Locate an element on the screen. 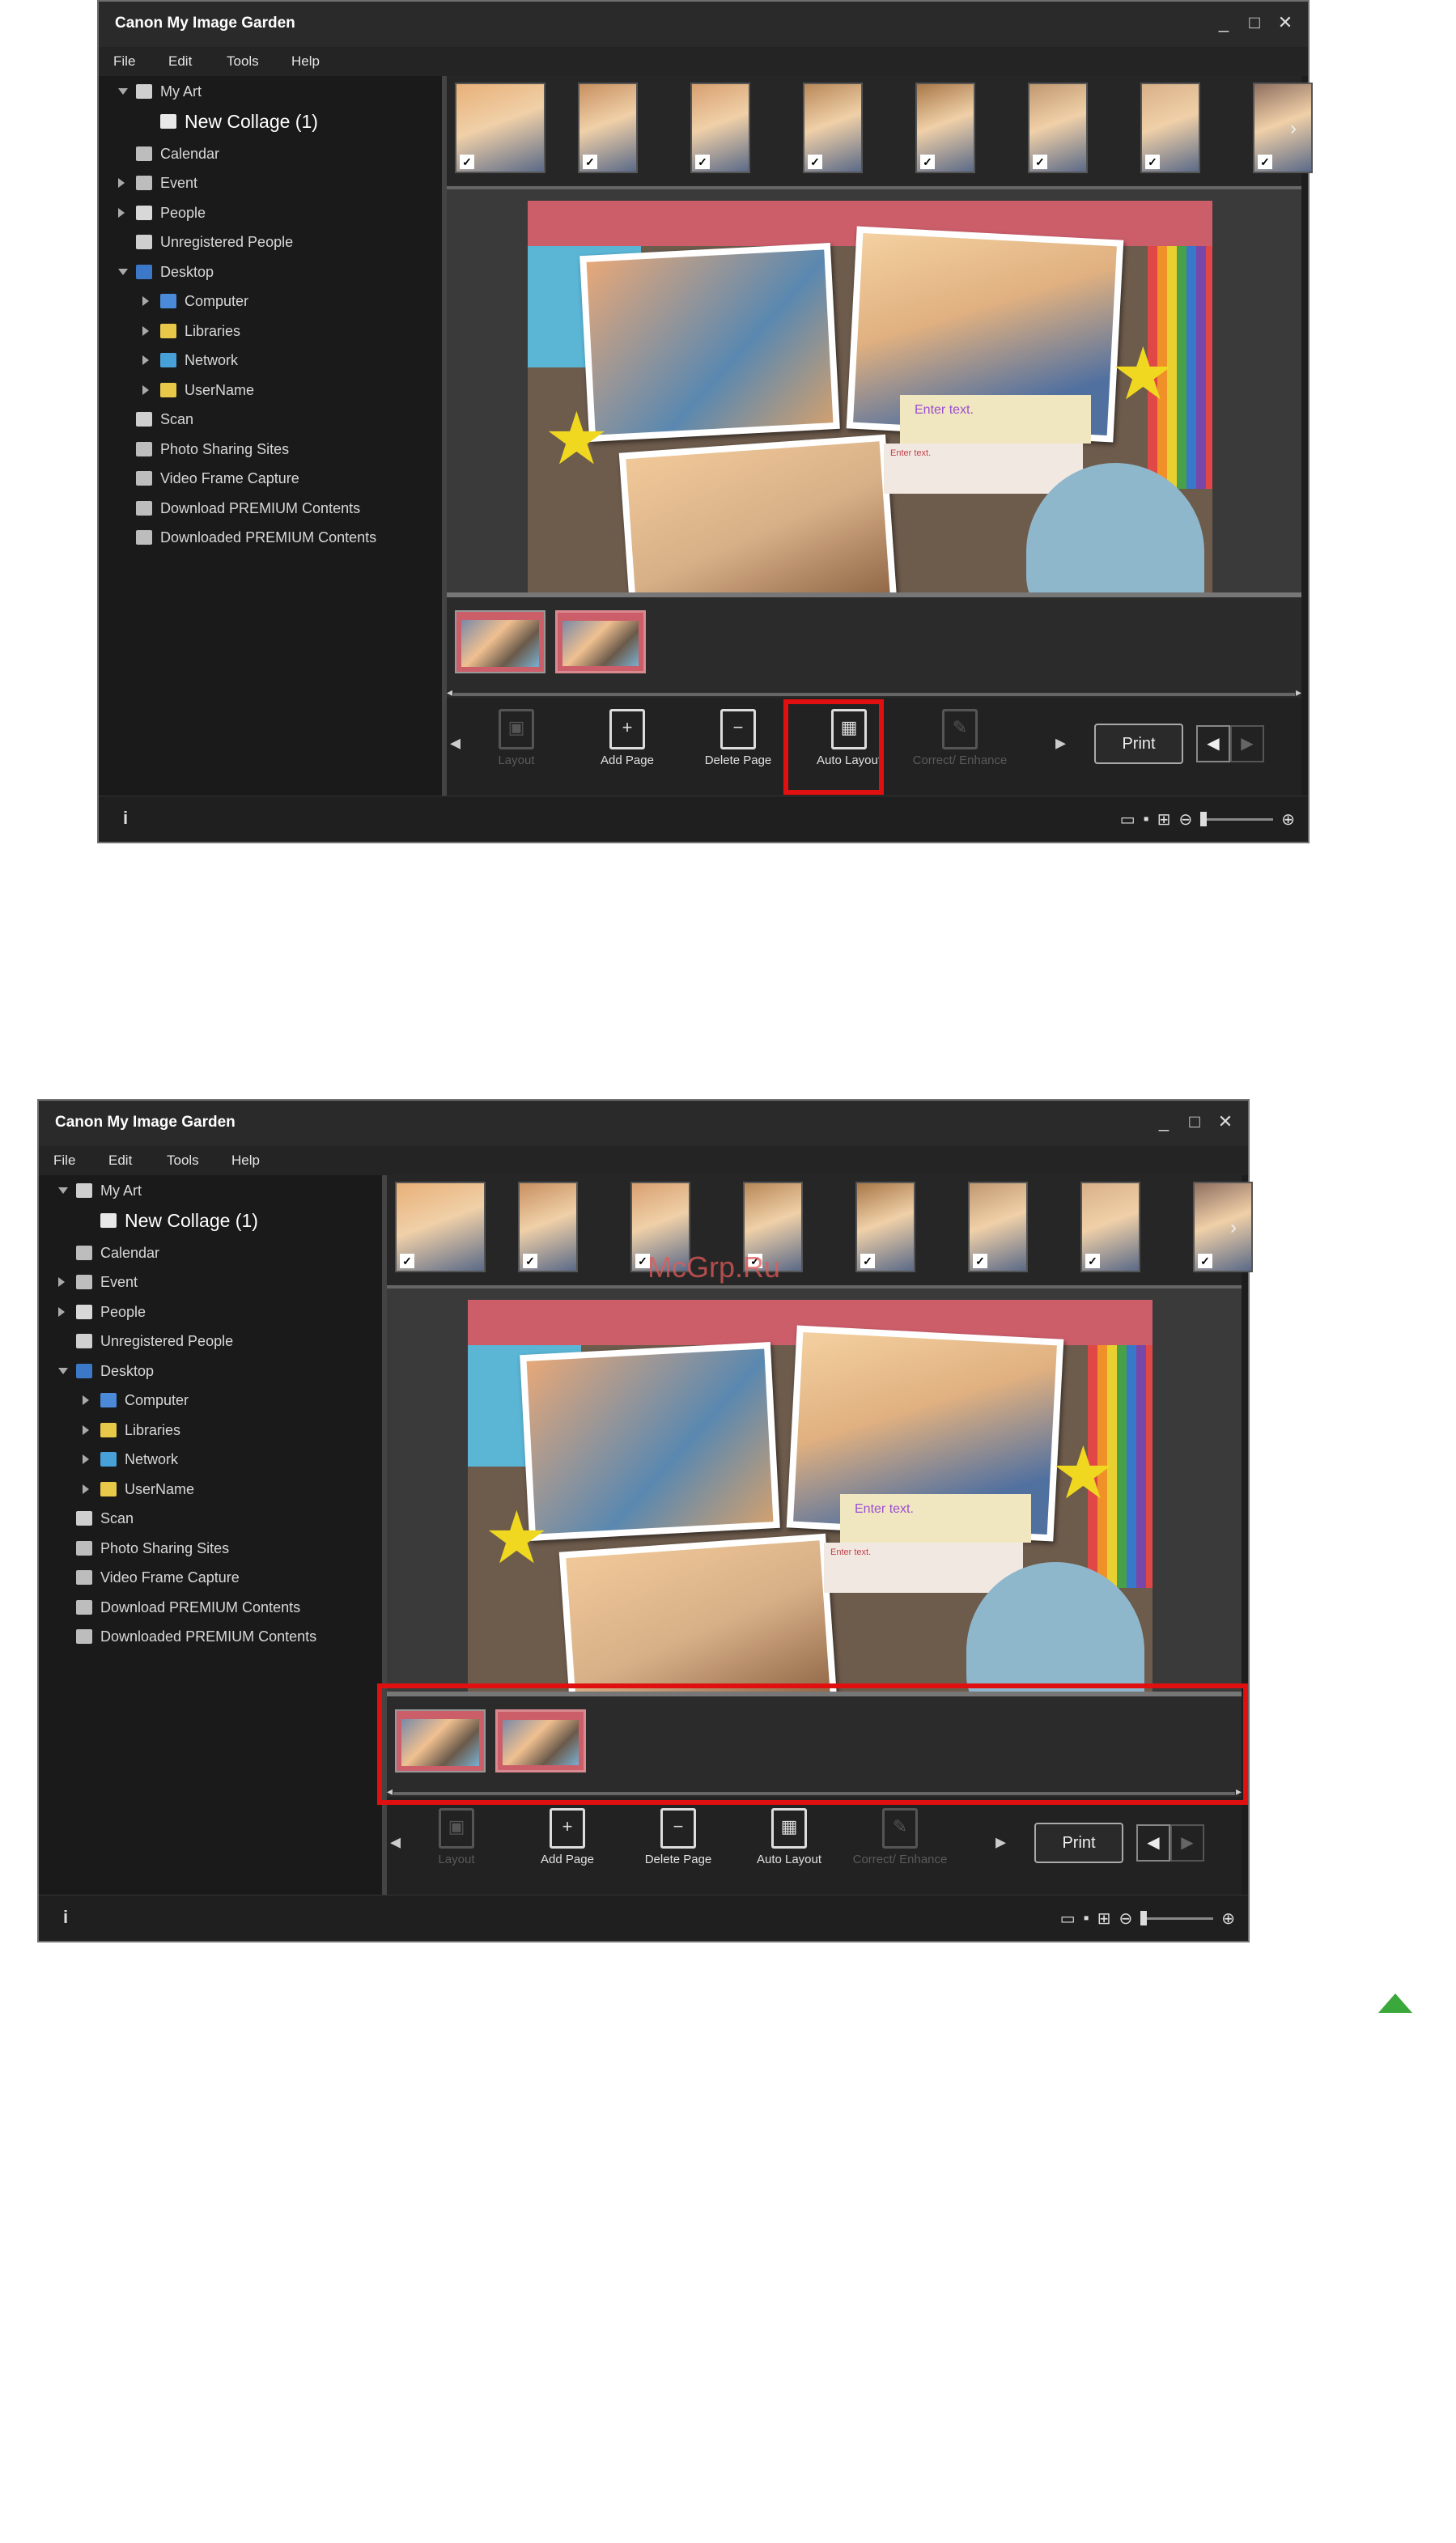 This screenshot has height=2543, width=1456. tree-item-download-premium-contents: Download PREMIUM Contents is located at coordinates (280, 508).